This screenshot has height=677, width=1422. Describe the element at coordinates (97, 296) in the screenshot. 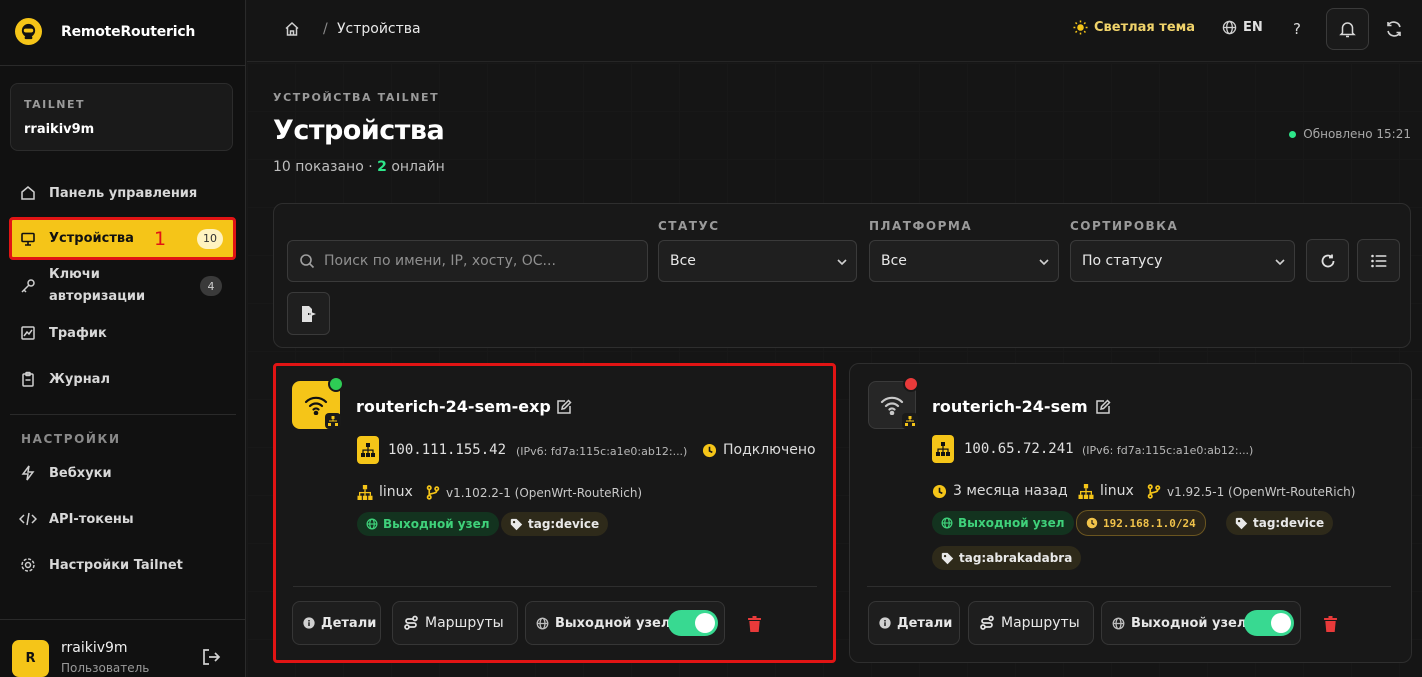

I see `auth-keys-line2: авторизации` at that location.